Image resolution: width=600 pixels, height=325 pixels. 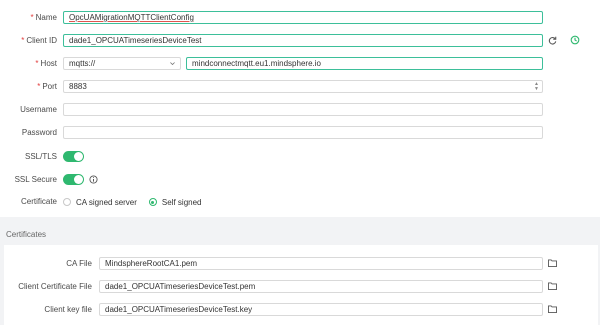 I want to click on chevron-down-icon, so click(x=172, y=64).